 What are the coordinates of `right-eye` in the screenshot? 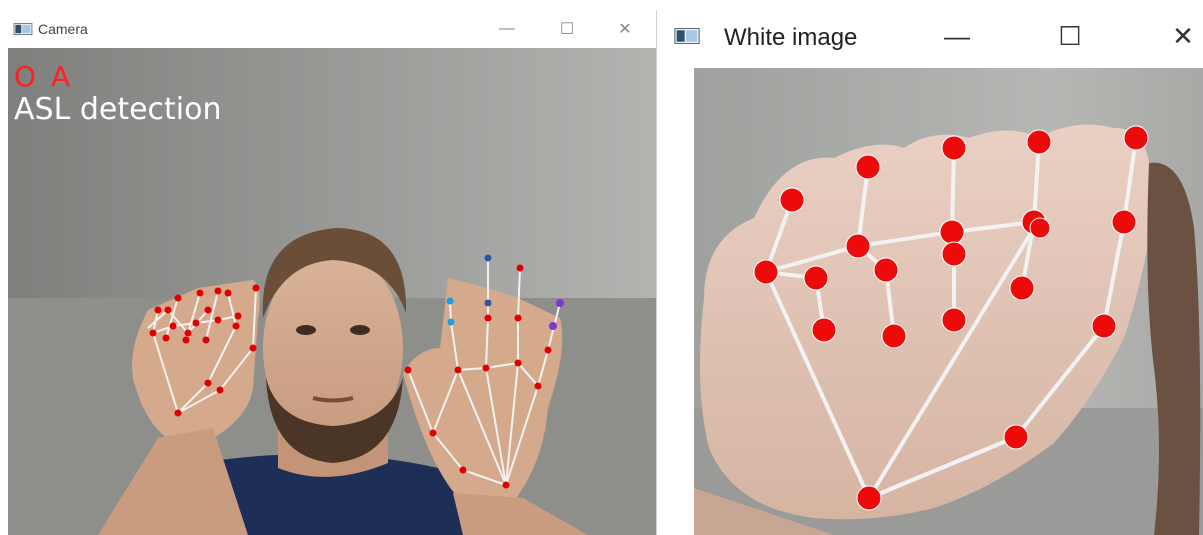 It's located at (360, 330).